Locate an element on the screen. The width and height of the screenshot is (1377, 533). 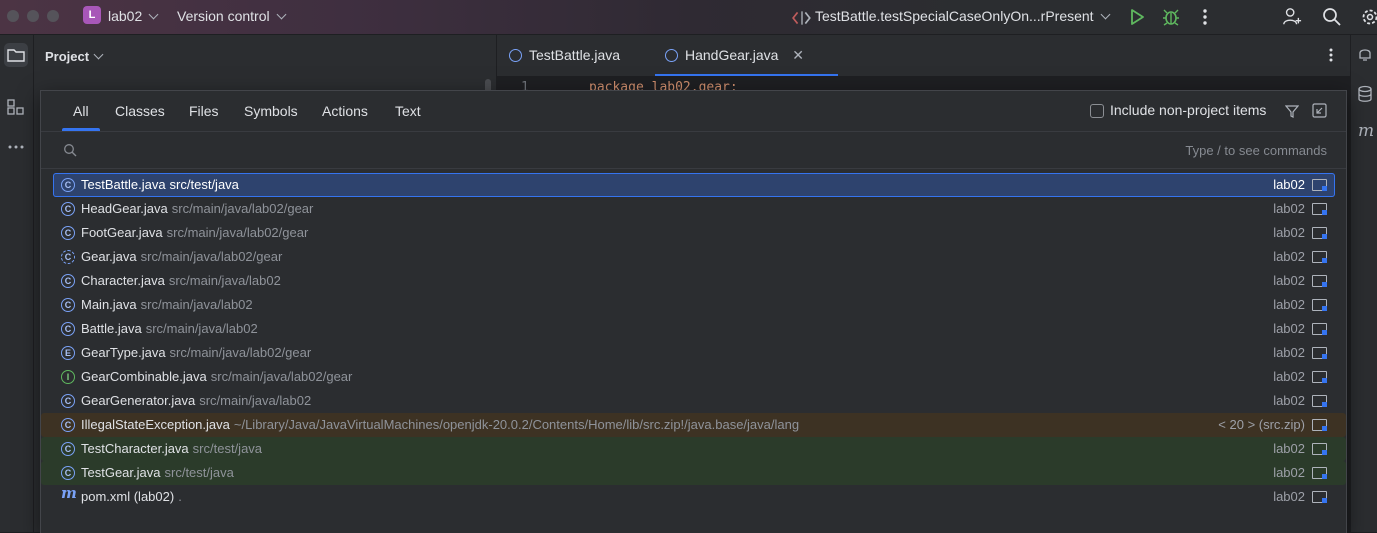
result-row: C TestBattle.java src/test/java lab02 is located at coordinates (694, 185).